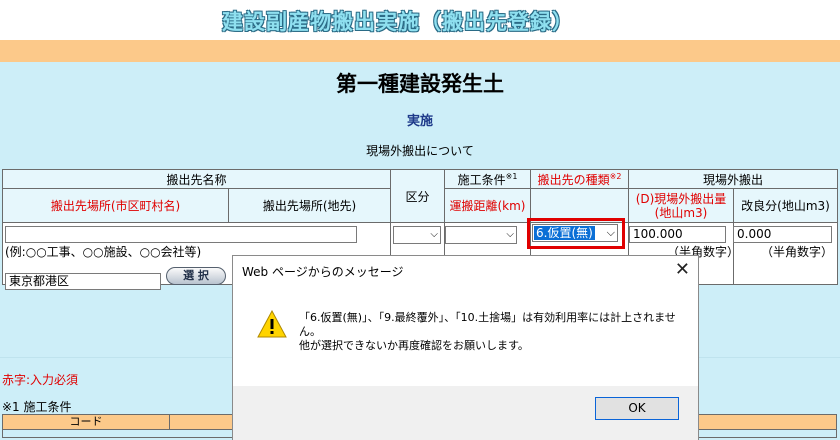  Describe the element at coordinates (323, 272) in the screenshot. I see `dialog-title: Web ページからのメッセージ` at that location.